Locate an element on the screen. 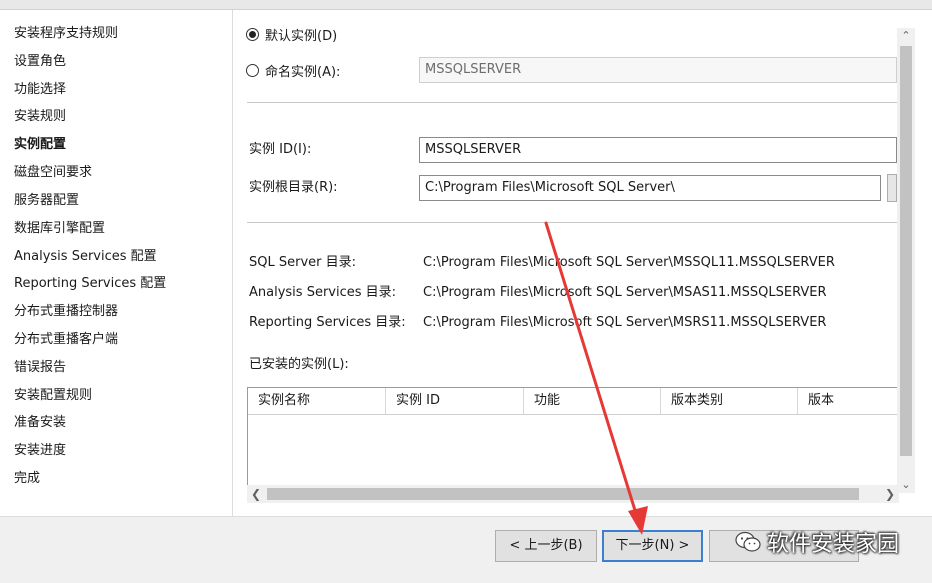  instance-root-input: C:\Program Files\Microsoft SQL Server\ is located at coordinates (650, 188).